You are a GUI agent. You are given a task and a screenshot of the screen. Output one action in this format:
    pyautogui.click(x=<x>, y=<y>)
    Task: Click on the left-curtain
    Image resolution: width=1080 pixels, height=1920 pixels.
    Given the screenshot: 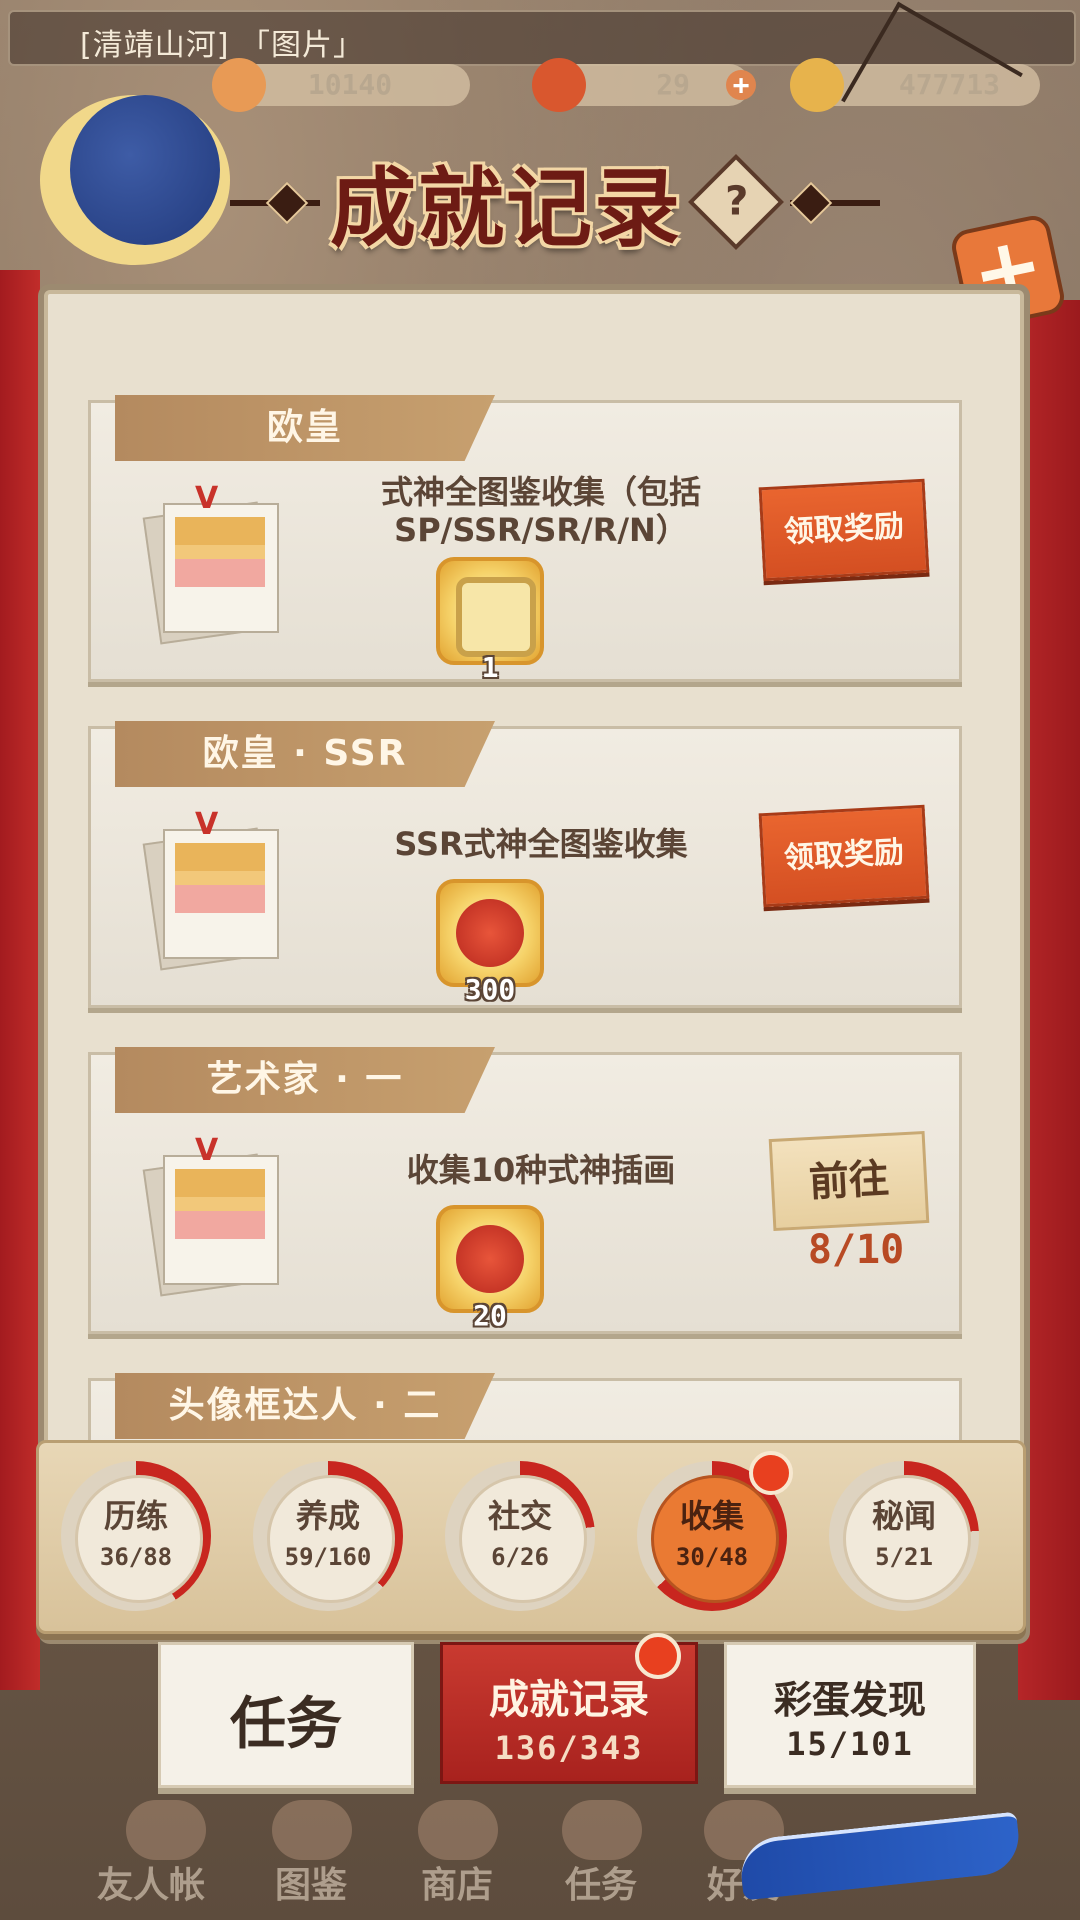 What is the action you would take?
    pyautogui.click(x=20, y=980)
    